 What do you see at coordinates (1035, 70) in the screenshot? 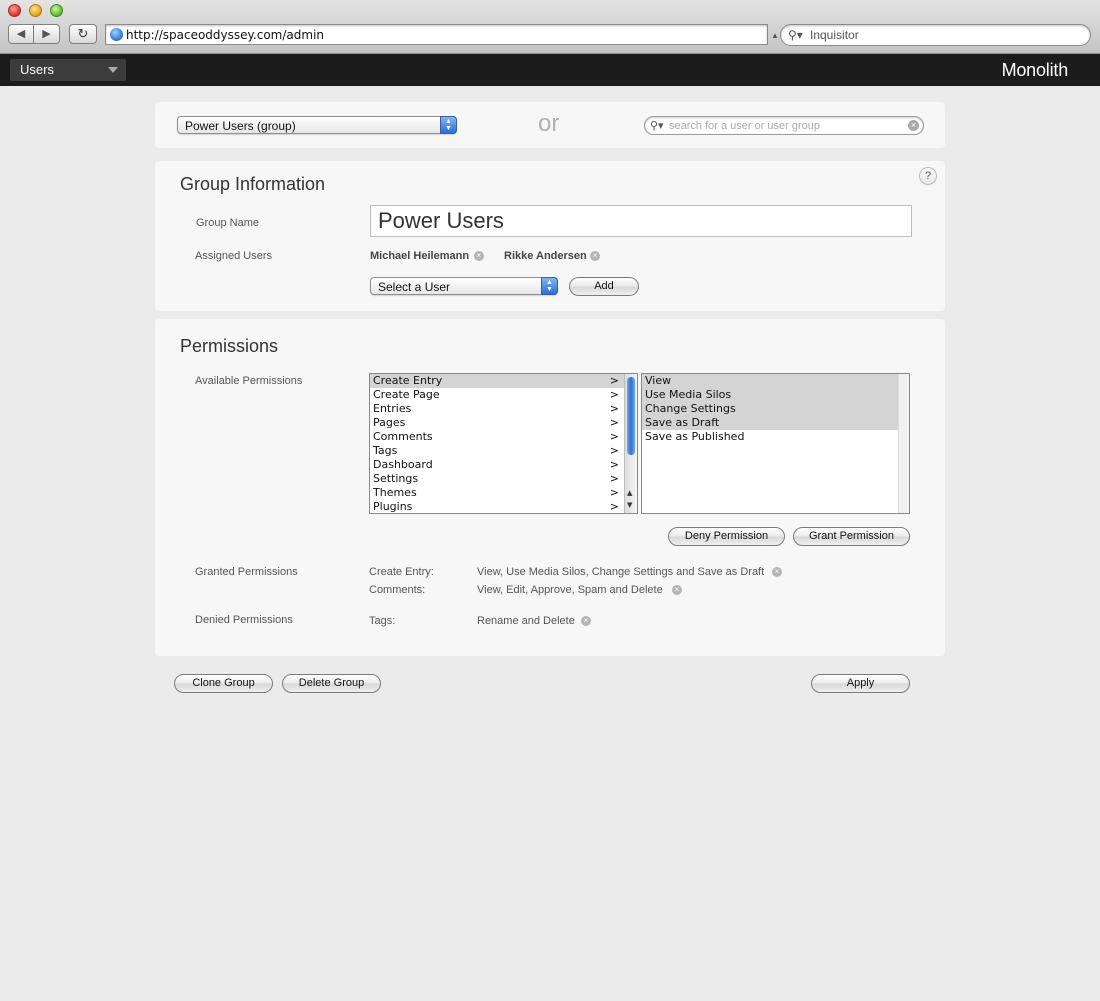
I see `brand-logo: Monolith` at bounding box center [1035, 70].